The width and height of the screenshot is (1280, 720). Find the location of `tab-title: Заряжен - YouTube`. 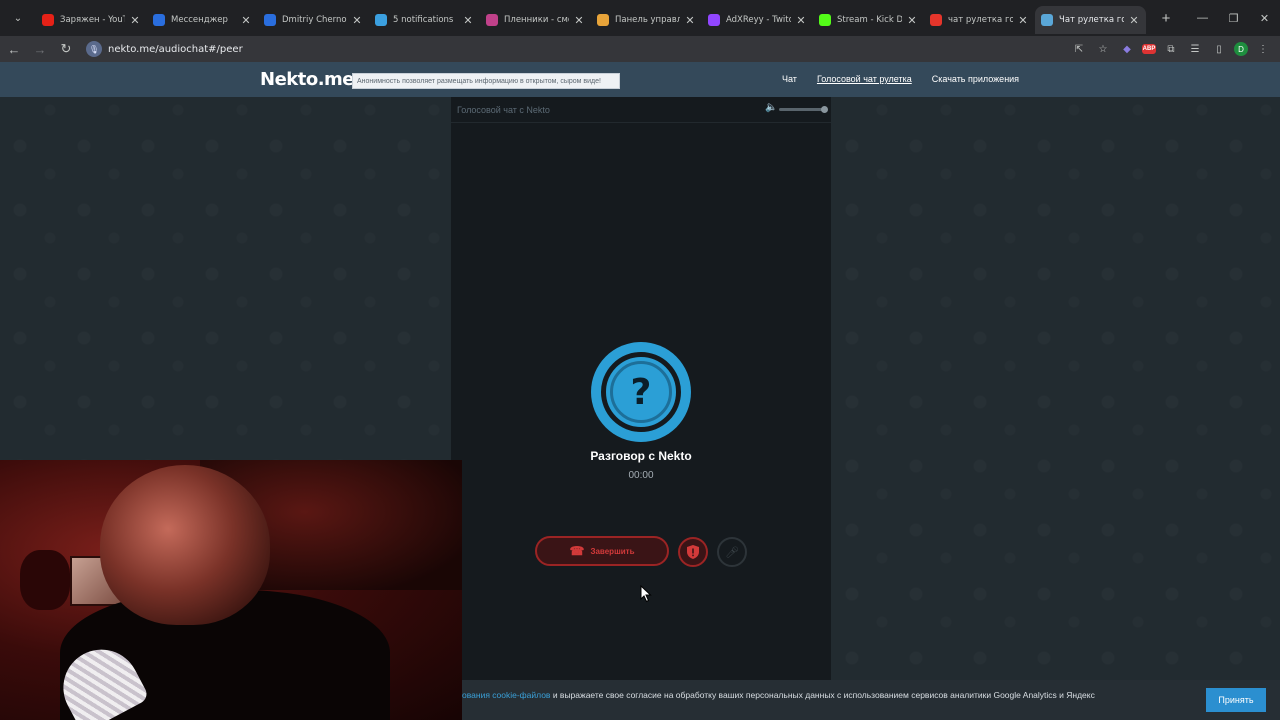

tab-title: Заряжен - YouTube is located at coordinates (92, 20).